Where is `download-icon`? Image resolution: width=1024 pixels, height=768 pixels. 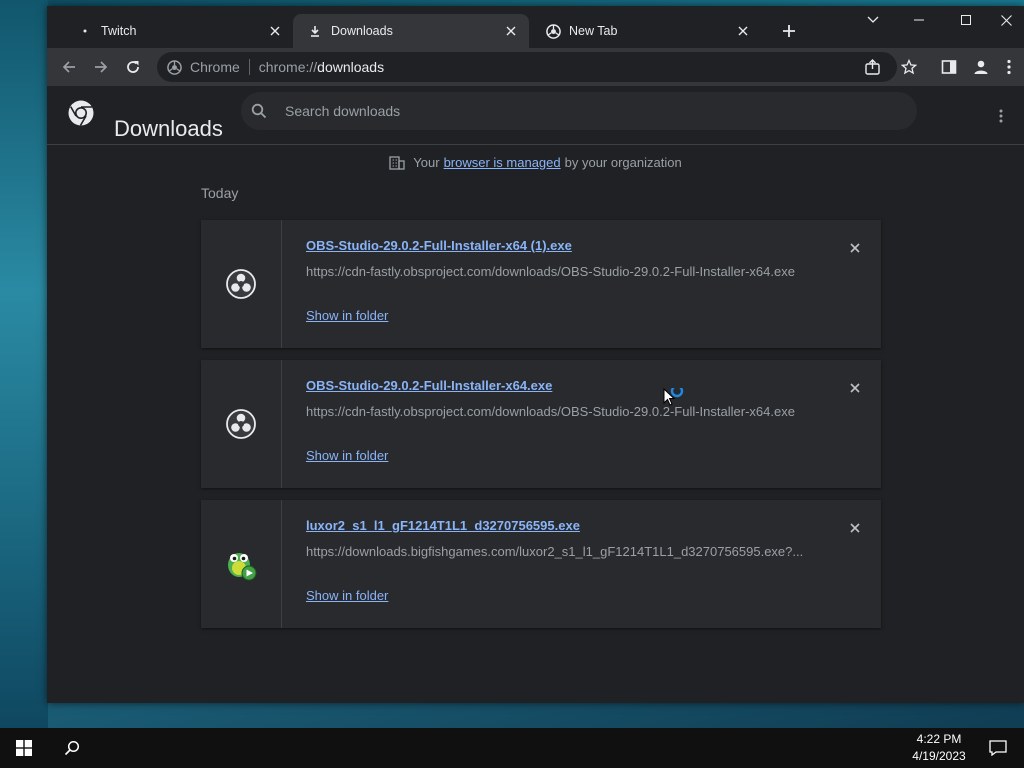
download-icon is located at coordinates (315, 31).